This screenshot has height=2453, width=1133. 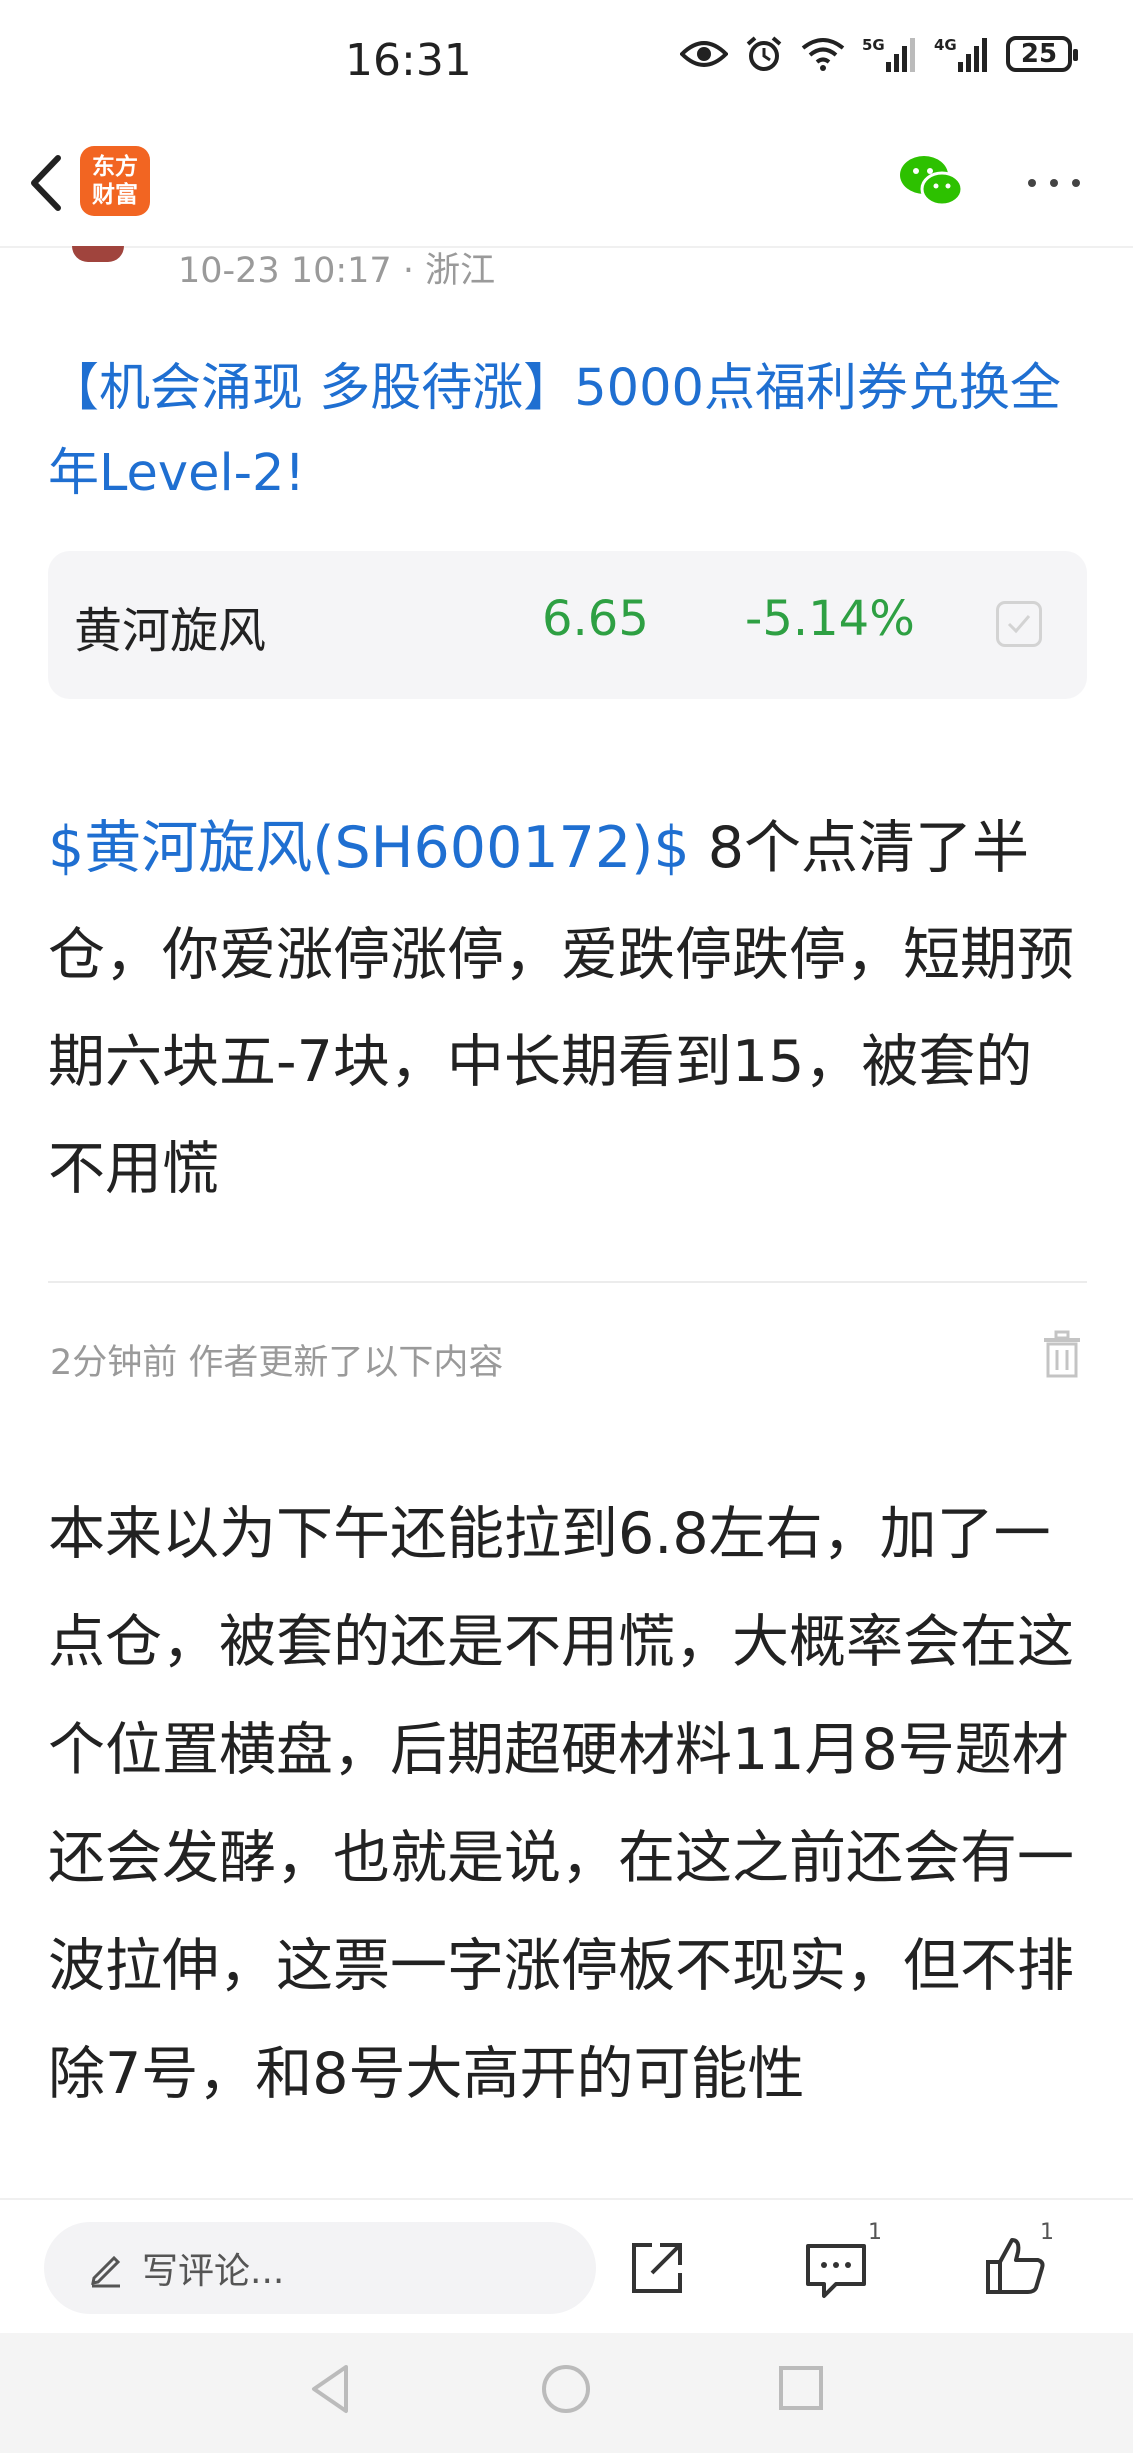 I want to click on wifi-icon, so click(x=823, y=54).